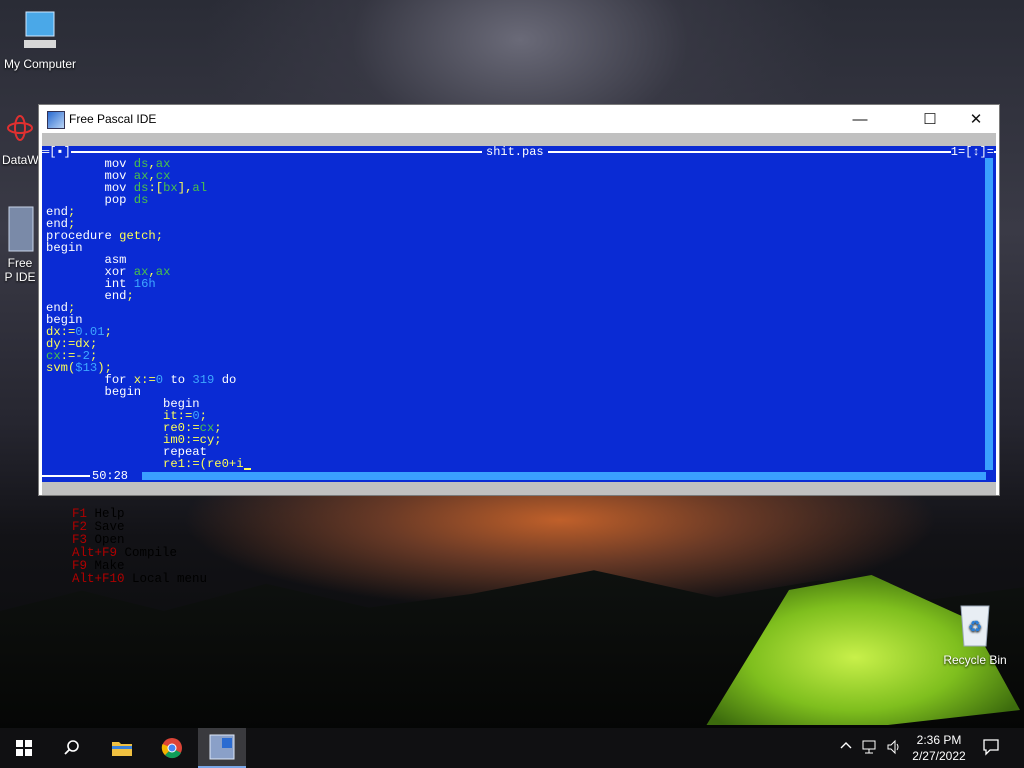 The width and height of the screenshot is (1024, 768). Describe the element at coordinates (972, 152) in the screenshot. I see `editor-zoom-box: 1=[↕]=` at that location.